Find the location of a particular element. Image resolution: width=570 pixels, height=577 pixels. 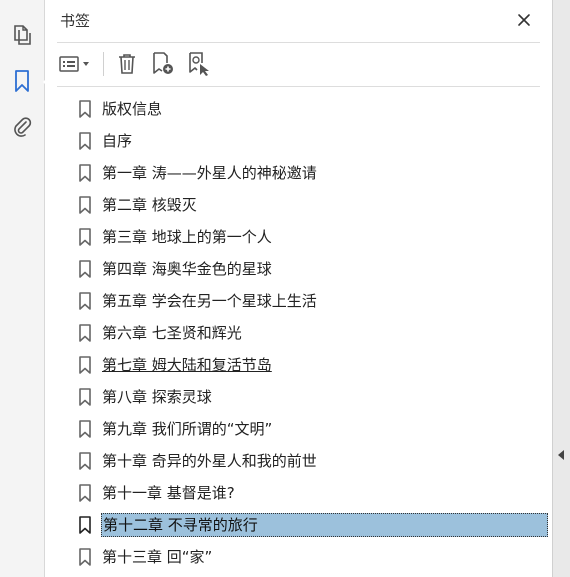

bookmark-label: 第十三章 回“家” is located at coordinates (157, 557).